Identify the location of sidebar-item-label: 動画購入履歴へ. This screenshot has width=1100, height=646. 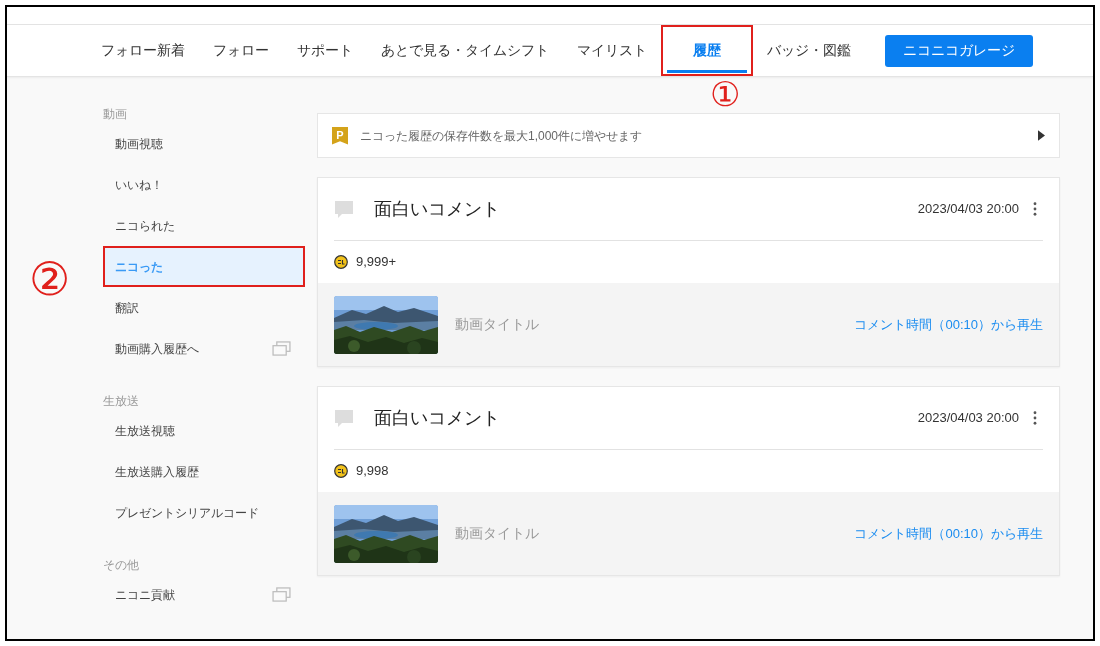
(157, 349).